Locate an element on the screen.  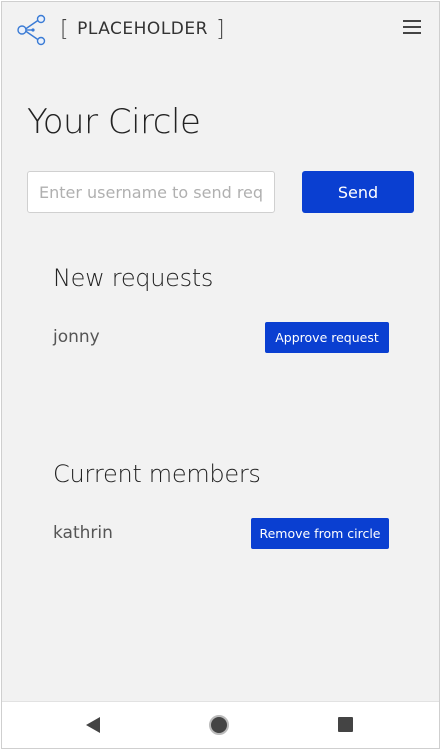
brand-name: PLACEHOLDER is located at coordinates (142, 29).